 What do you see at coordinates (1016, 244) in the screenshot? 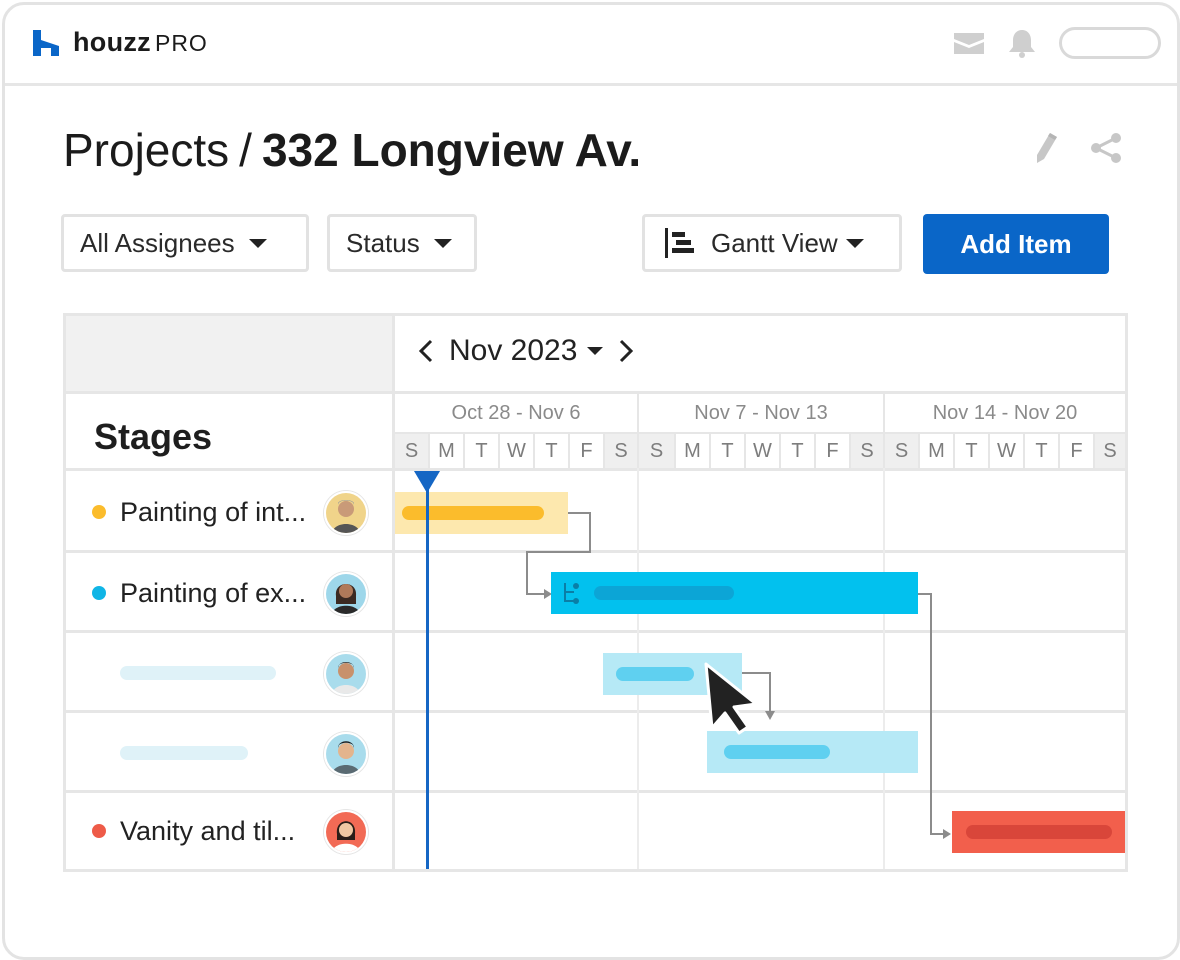
I see `add-item-button: Add Item` at bounding box center [1016, 244].